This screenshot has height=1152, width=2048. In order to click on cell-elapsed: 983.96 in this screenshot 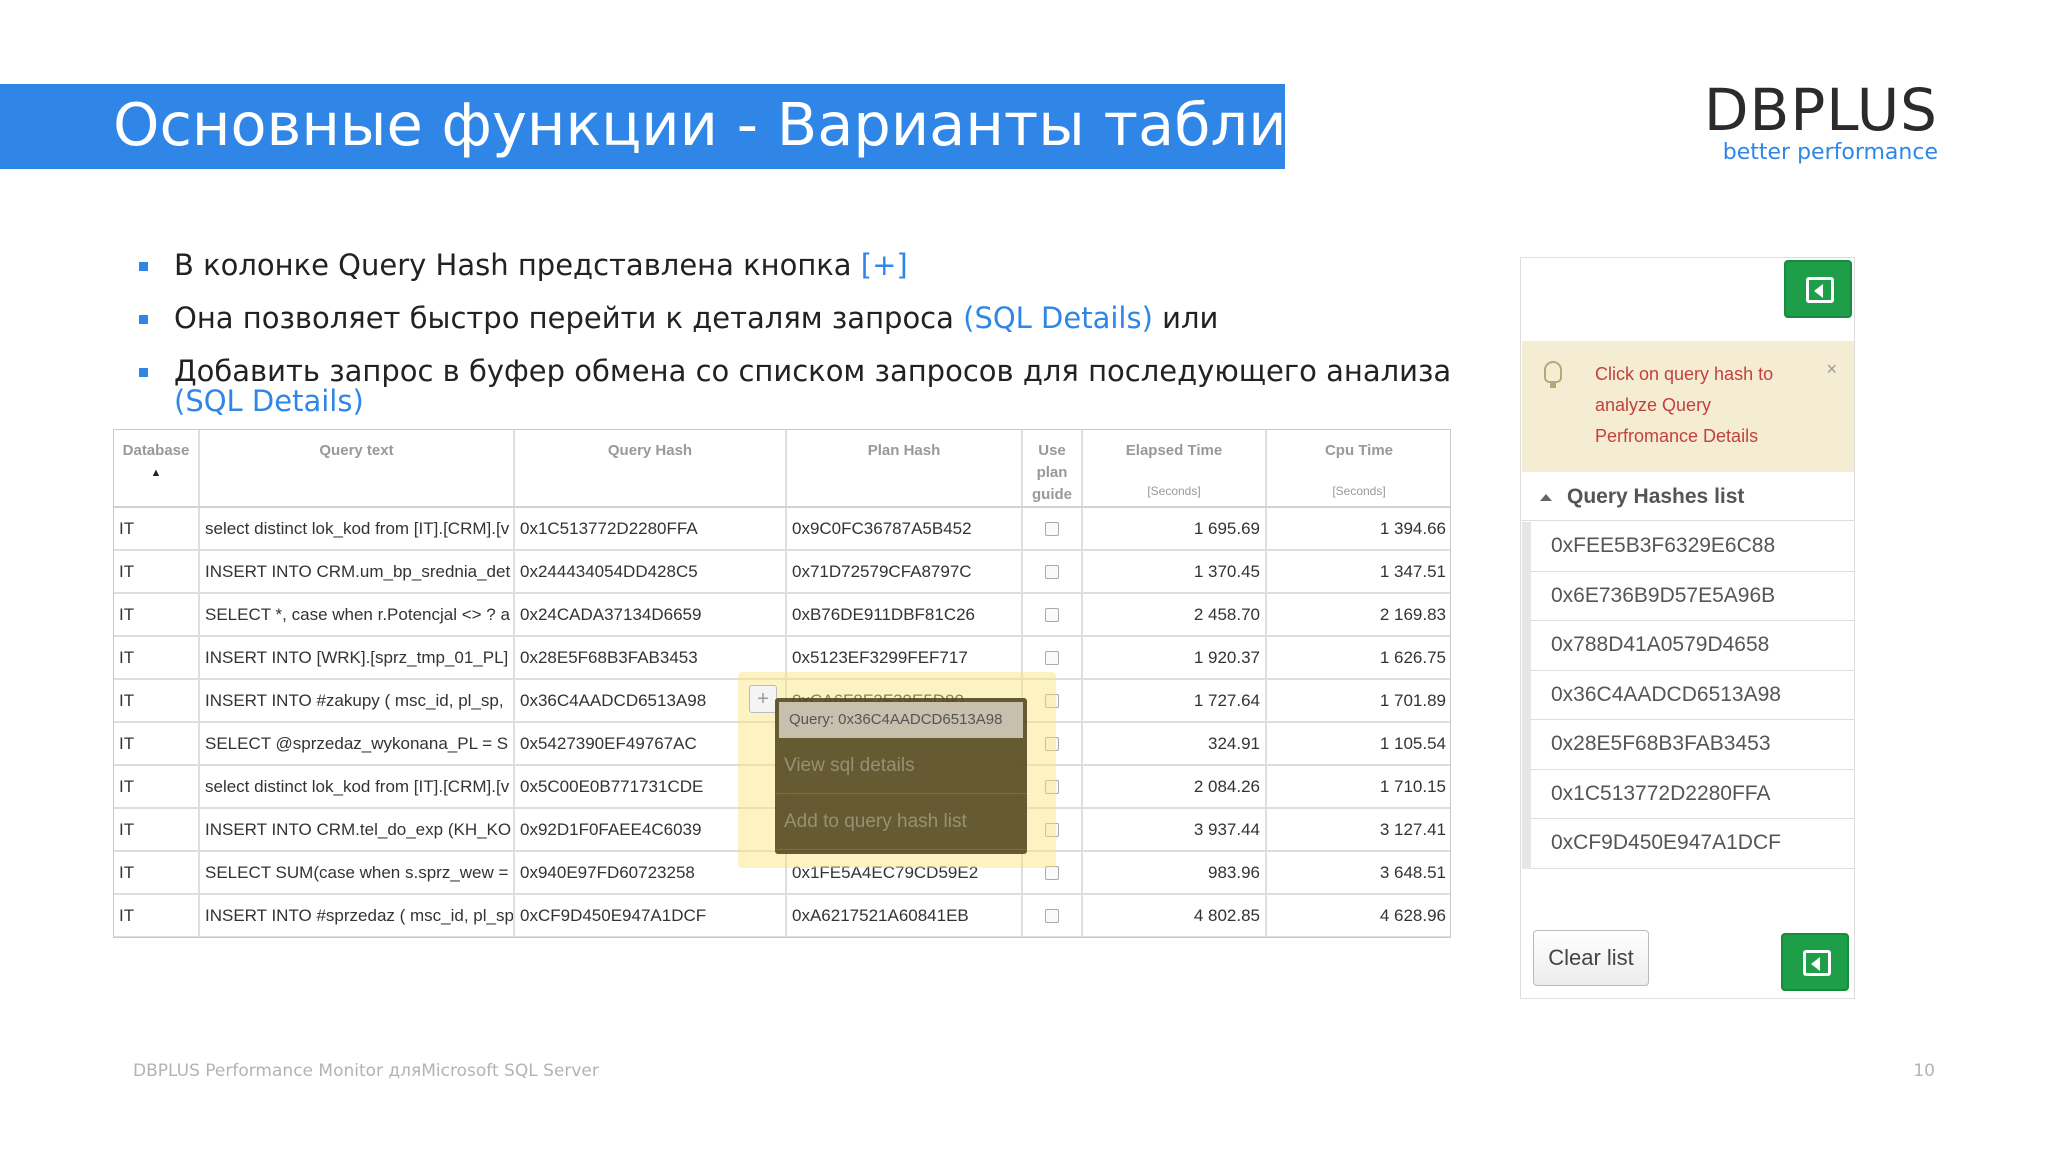, I will do `click(1174, 873)`.